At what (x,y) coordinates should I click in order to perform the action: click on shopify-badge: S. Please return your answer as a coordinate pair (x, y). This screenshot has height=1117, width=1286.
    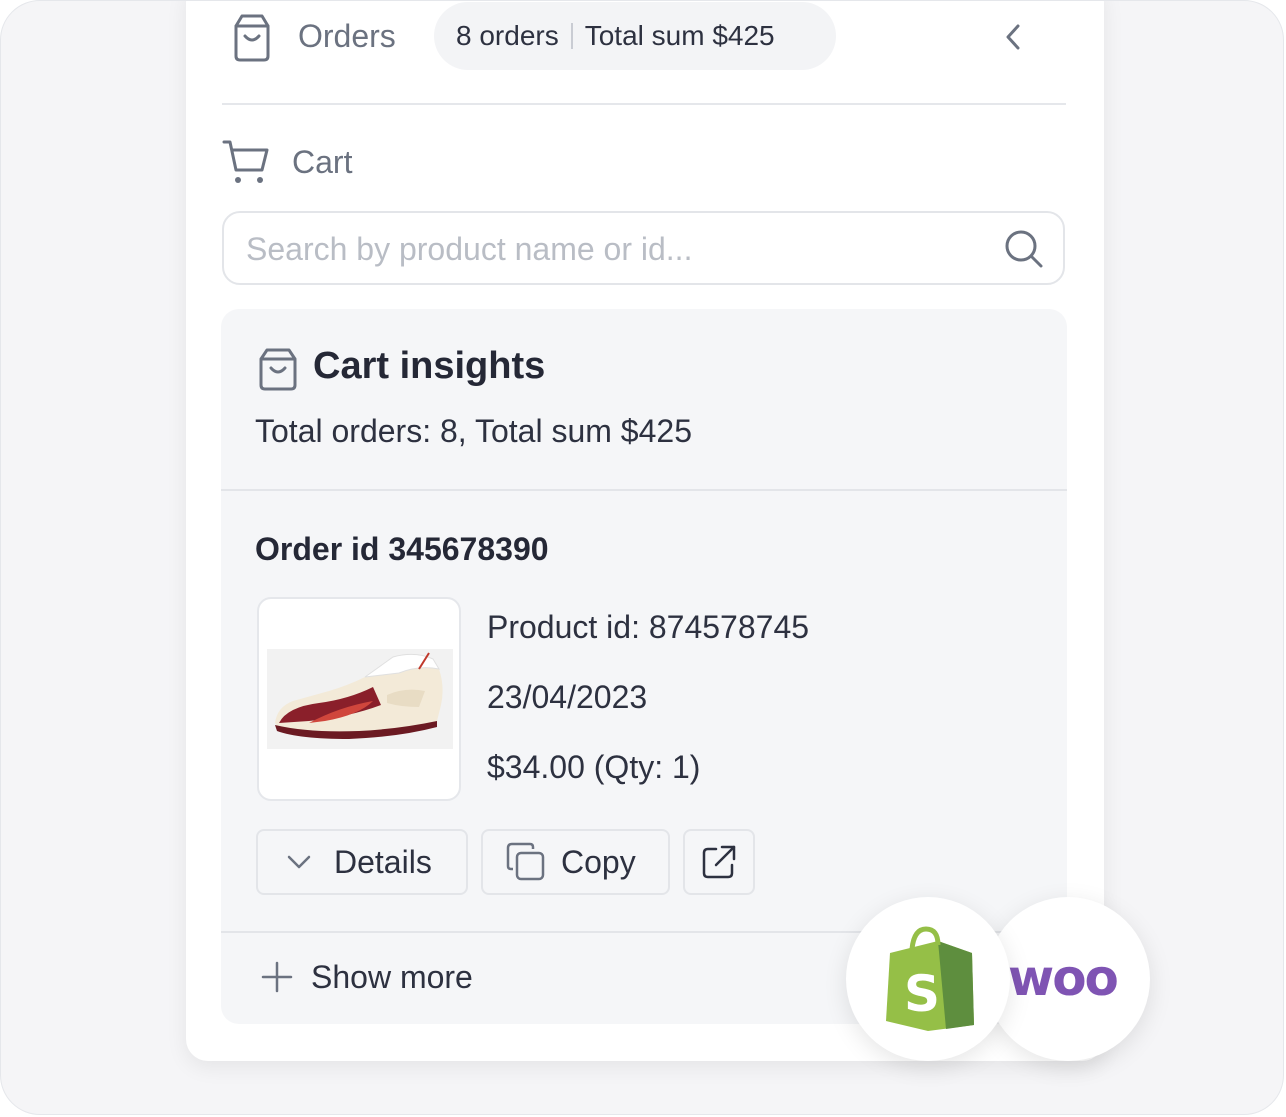
    Looking at the image, I should click on (928, 979).